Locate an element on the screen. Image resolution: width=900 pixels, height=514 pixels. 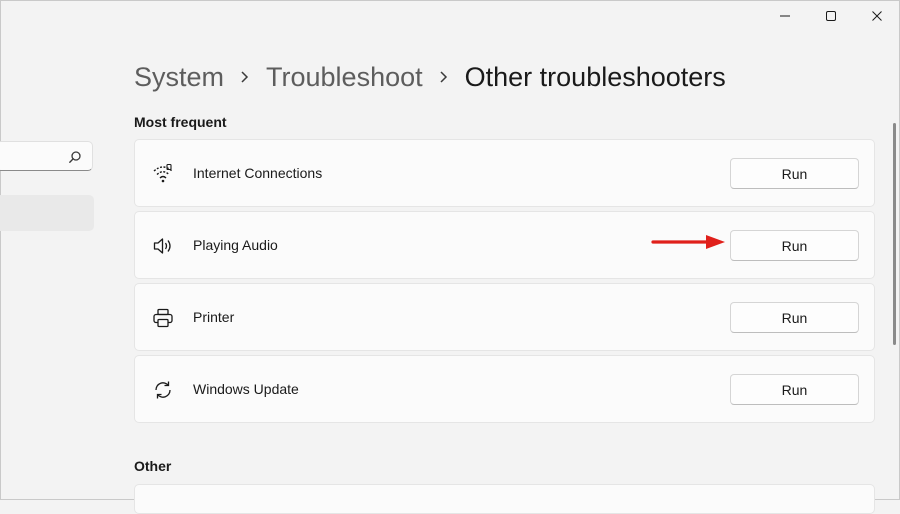
sidebar-selected-item is located at coordinates (47, 213).